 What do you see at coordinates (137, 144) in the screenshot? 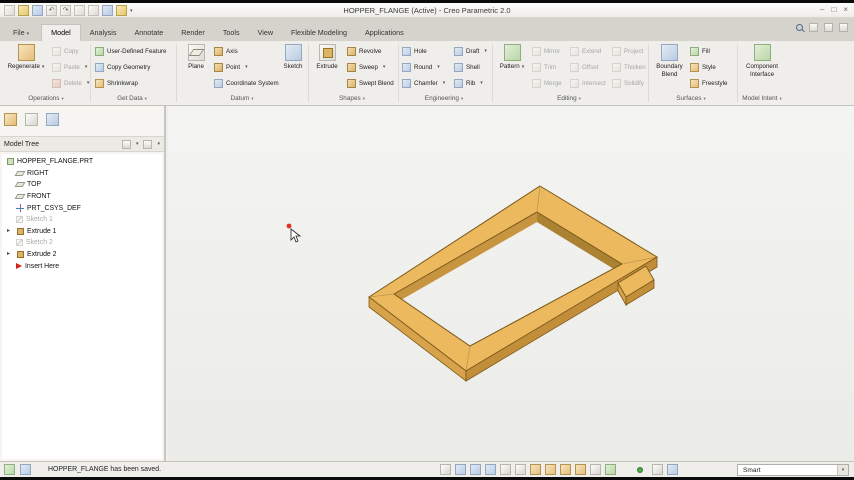
I see `tree-filter-caret-icon: ▾` at bounding box center [137, 144].